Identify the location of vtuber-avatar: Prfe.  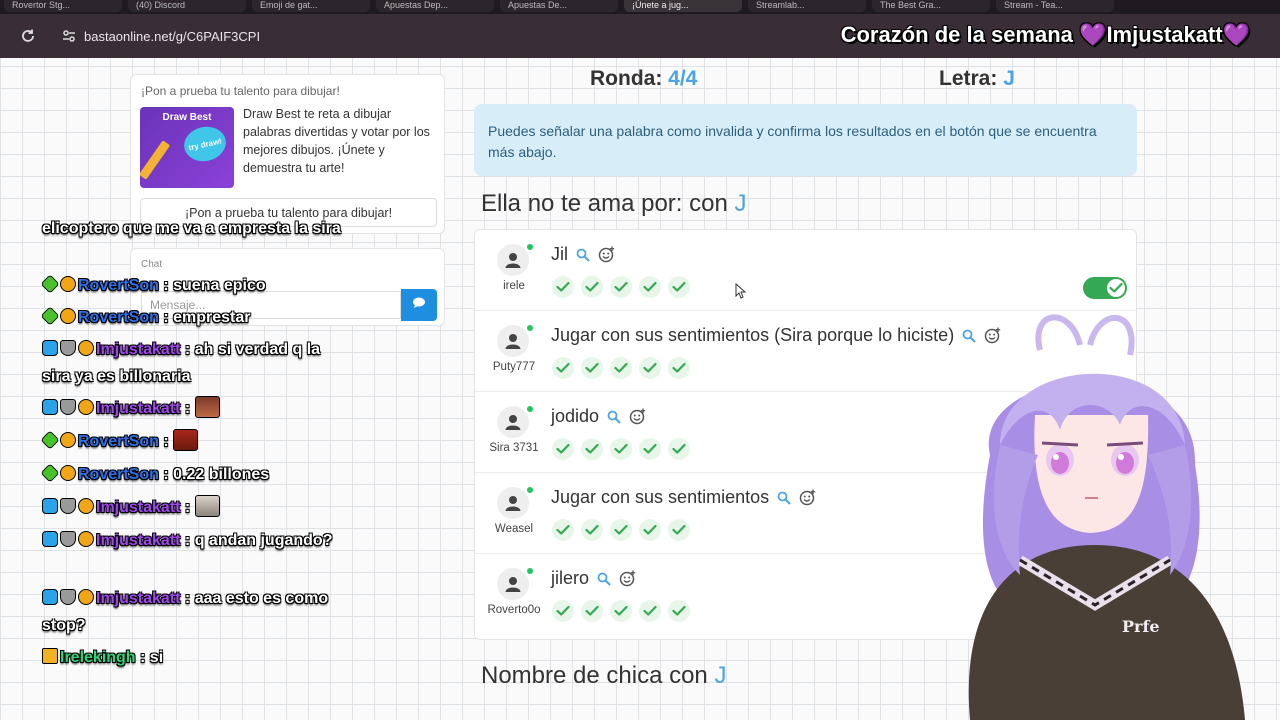
(1106, 517).